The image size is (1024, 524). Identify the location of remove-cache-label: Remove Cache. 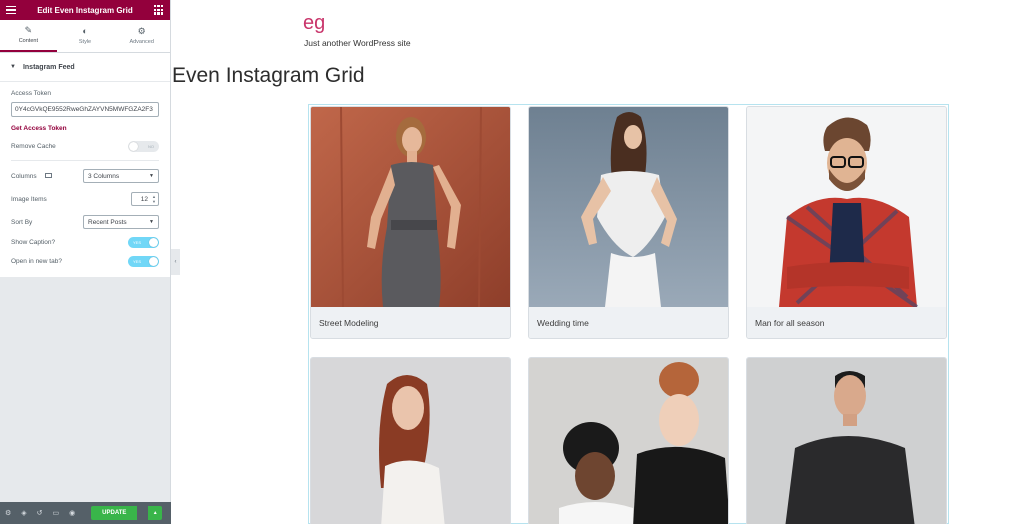
(33, 146).